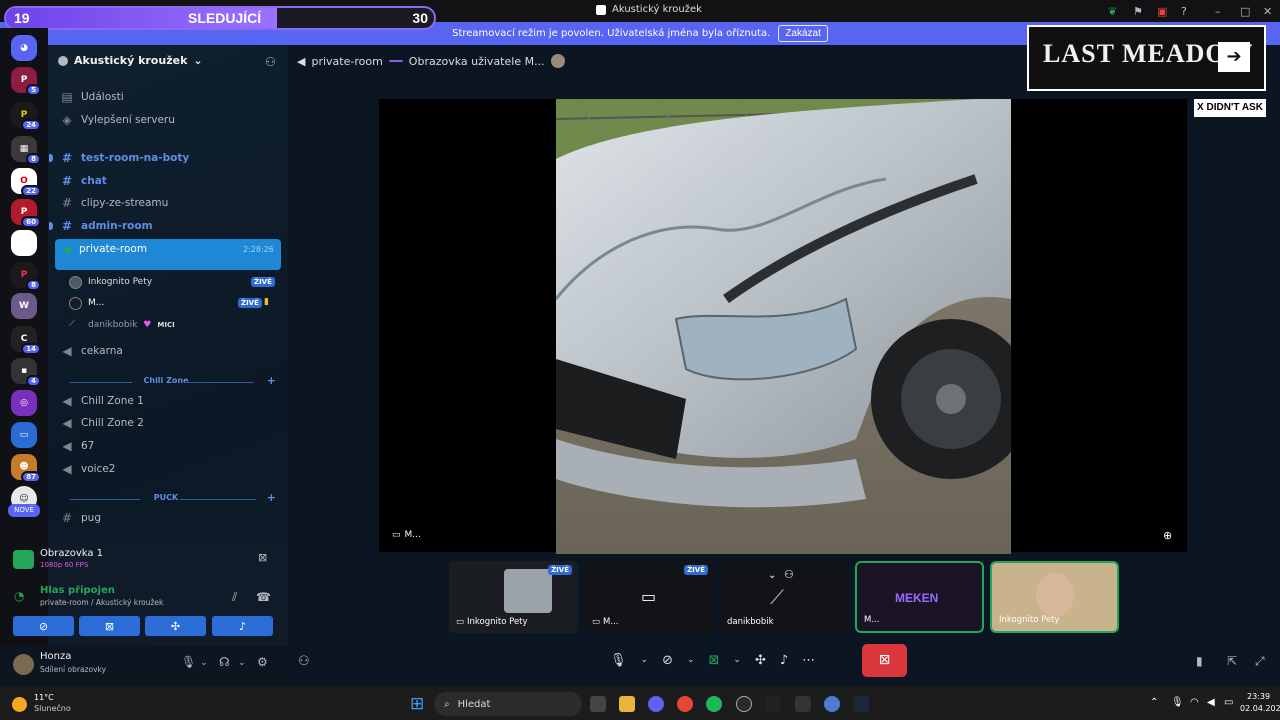 The height and width of the screenshot is (720, 1280). I want to click on server-icon: P 60, so click(26, 213).